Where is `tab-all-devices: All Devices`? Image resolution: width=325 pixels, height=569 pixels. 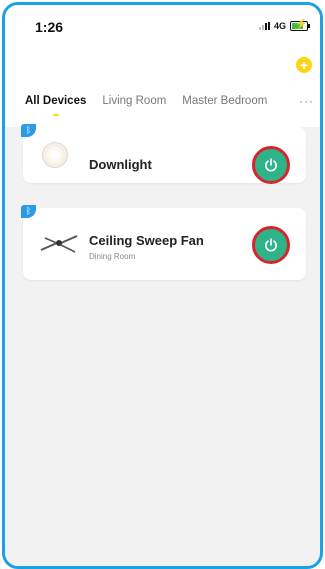 tab-all-devices: All Devices is located at coordinates (55, 105).